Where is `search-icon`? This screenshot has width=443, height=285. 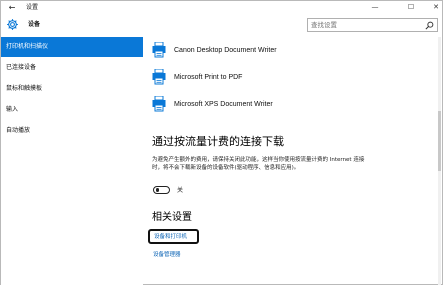 search-icon is located at coordinates (429, 25).